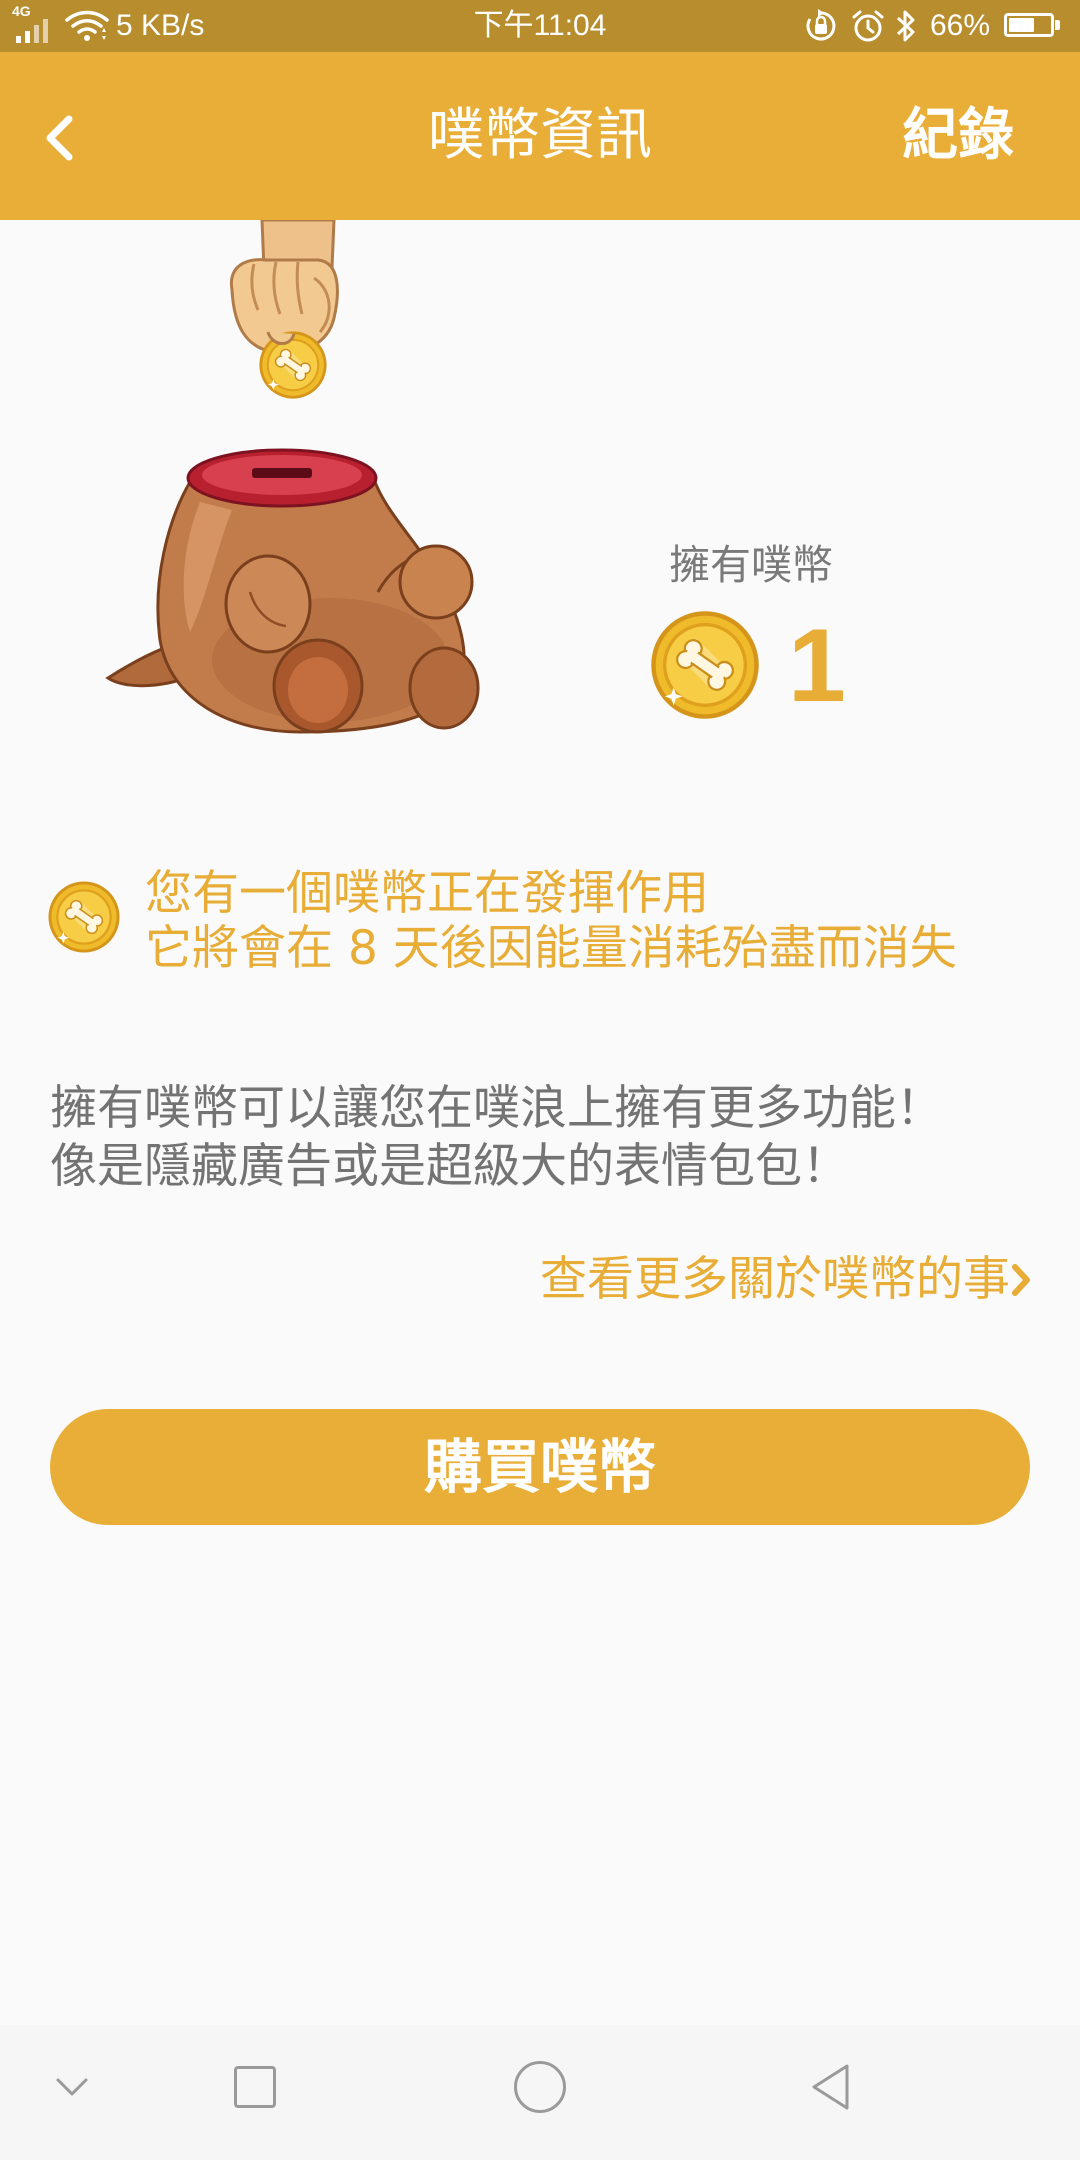  What do you see at coordinates (551, 948) in the screenshot?
I see `notice-line-2: 它將會在 8 天後因能量消耗殆盡而消失` at bounding box center [551, 948].